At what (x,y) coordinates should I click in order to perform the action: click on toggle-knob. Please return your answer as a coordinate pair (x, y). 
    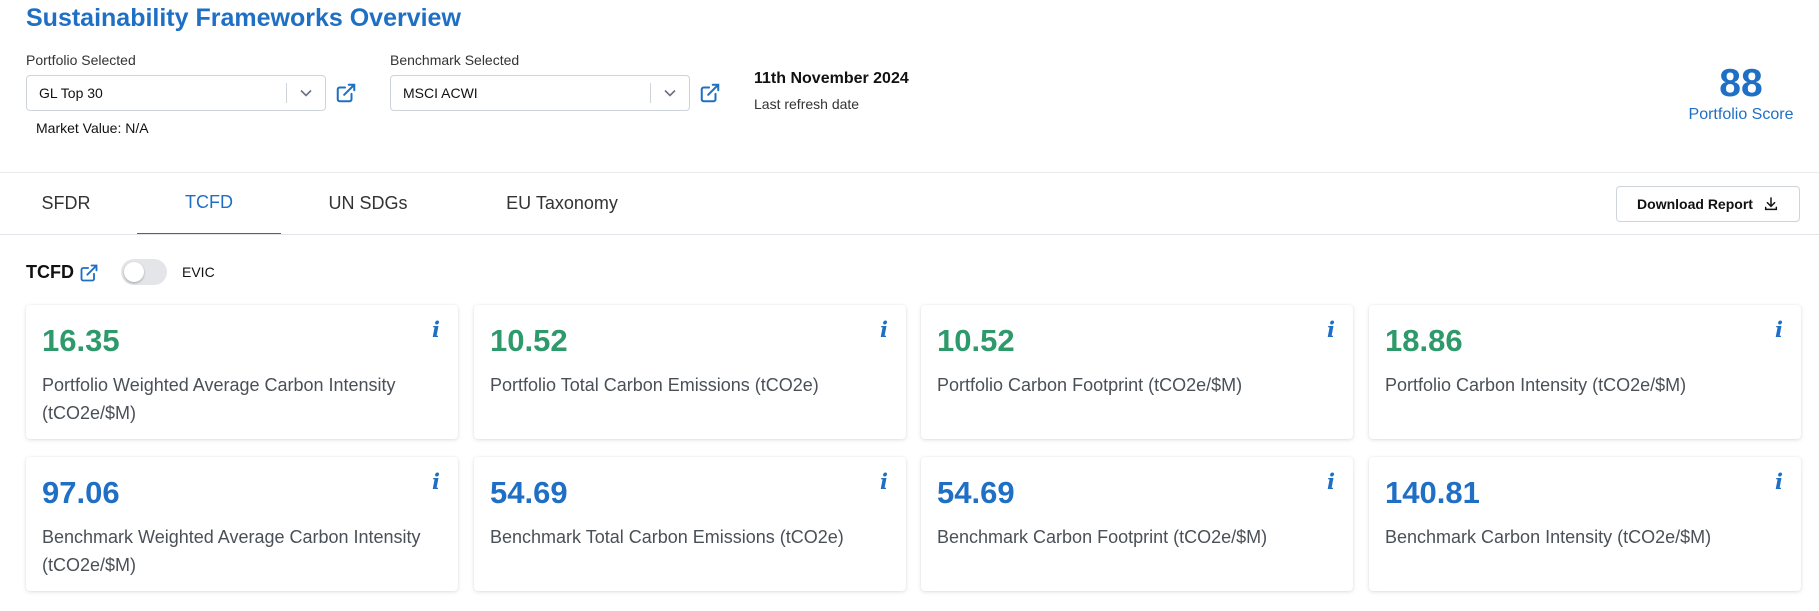
    Looking at the image, I should click on (134, 272).